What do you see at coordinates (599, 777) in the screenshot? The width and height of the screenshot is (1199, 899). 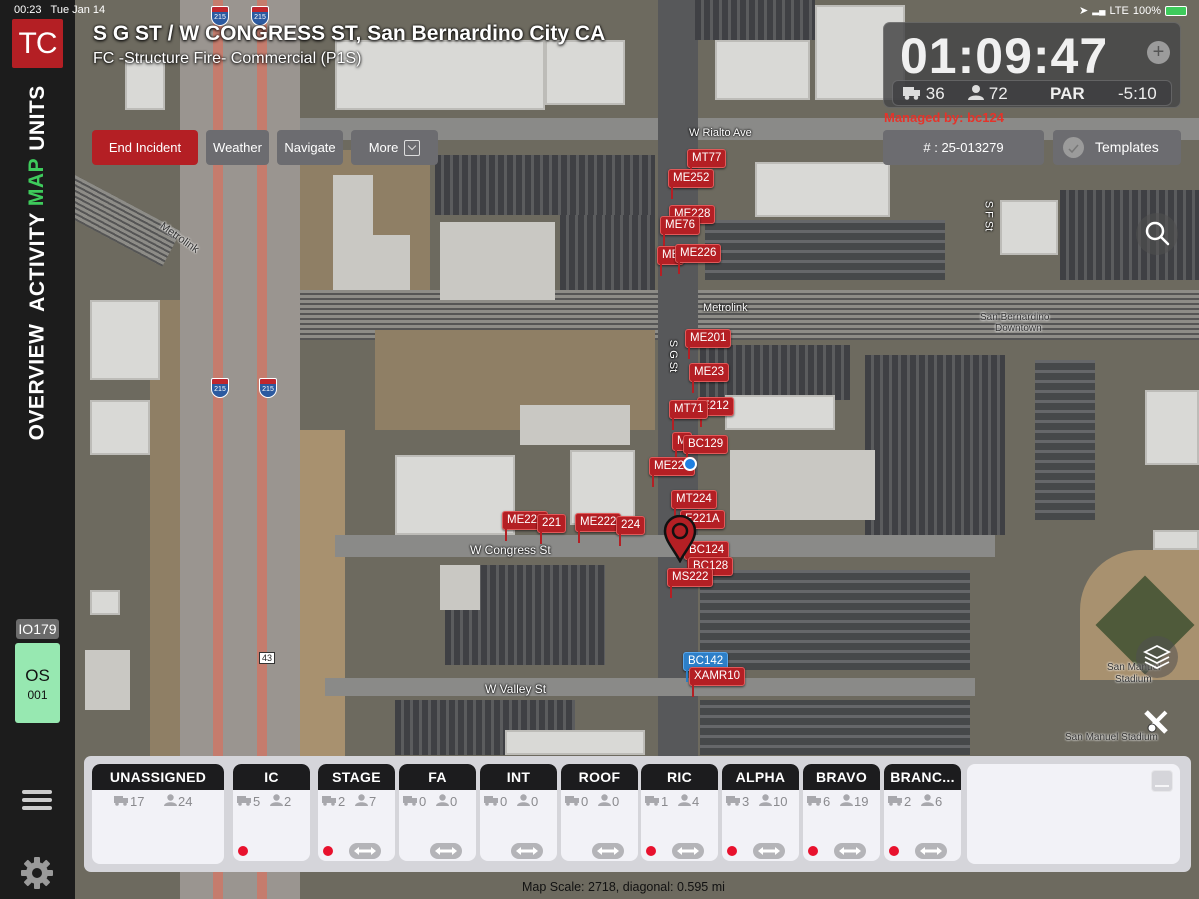 I see `group-name: ROOF` at bounding box center [599, 777].